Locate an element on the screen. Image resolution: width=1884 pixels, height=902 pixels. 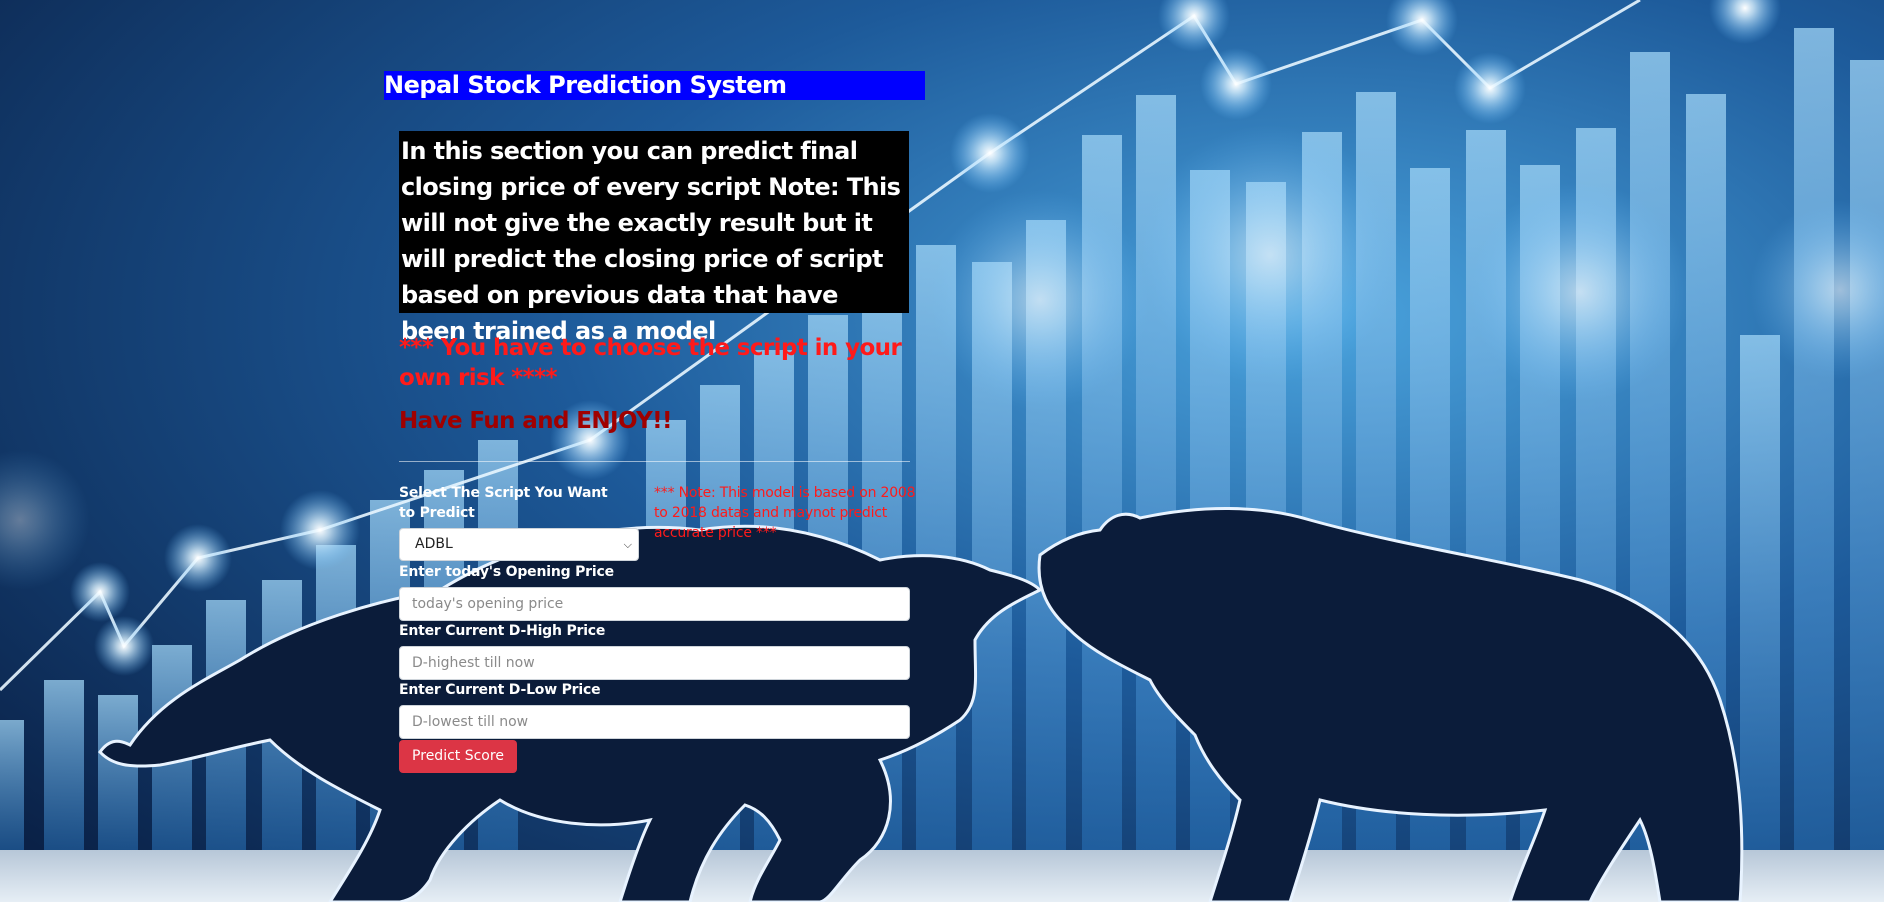
script-select-label: Select The Script You Want to Predict is located at coordinates (503, 503).